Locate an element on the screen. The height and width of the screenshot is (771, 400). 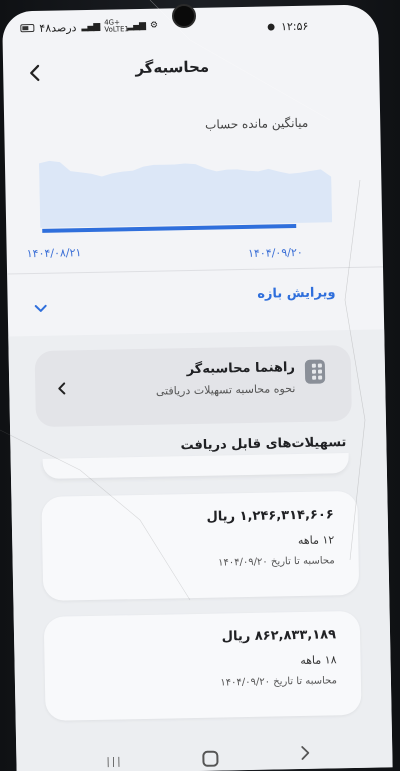
home-button is located at coordinates (210, 758).